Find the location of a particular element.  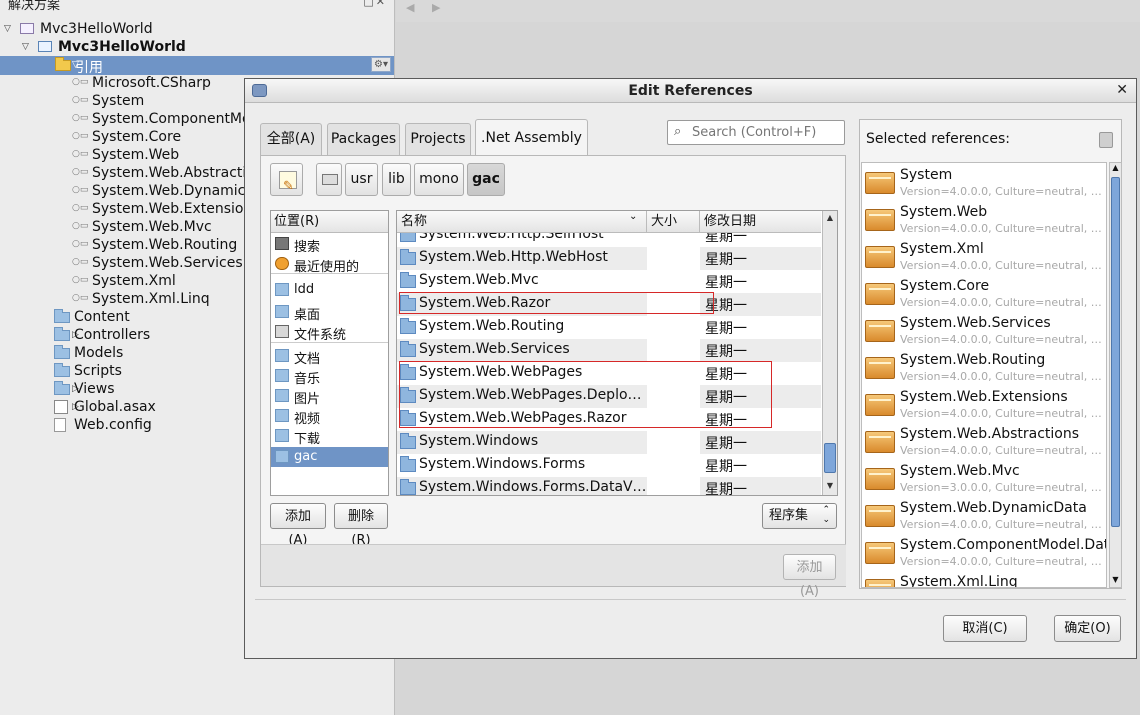

file-list-header: 名称 ⌄ 大小 修改日期 is located at coordinates (609, 222).